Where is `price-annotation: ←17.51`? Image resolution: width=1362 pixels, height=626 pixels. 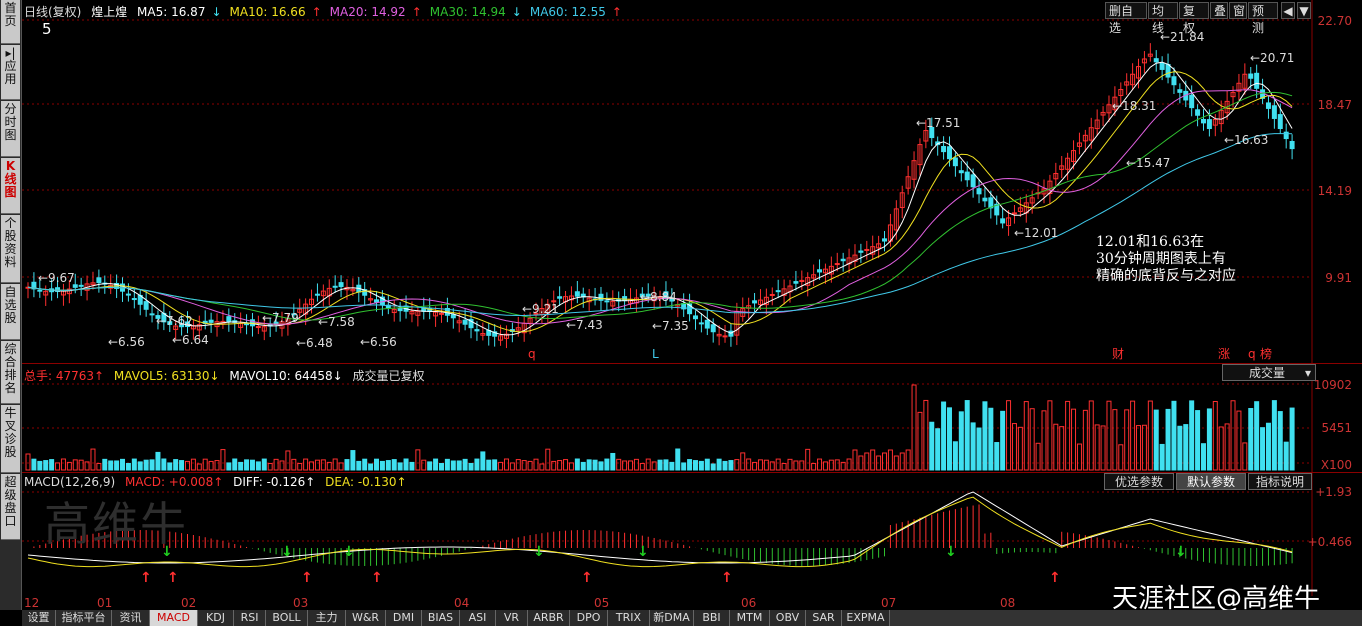
price-annotation: ←17.51 is located at coordinates (938, 123).